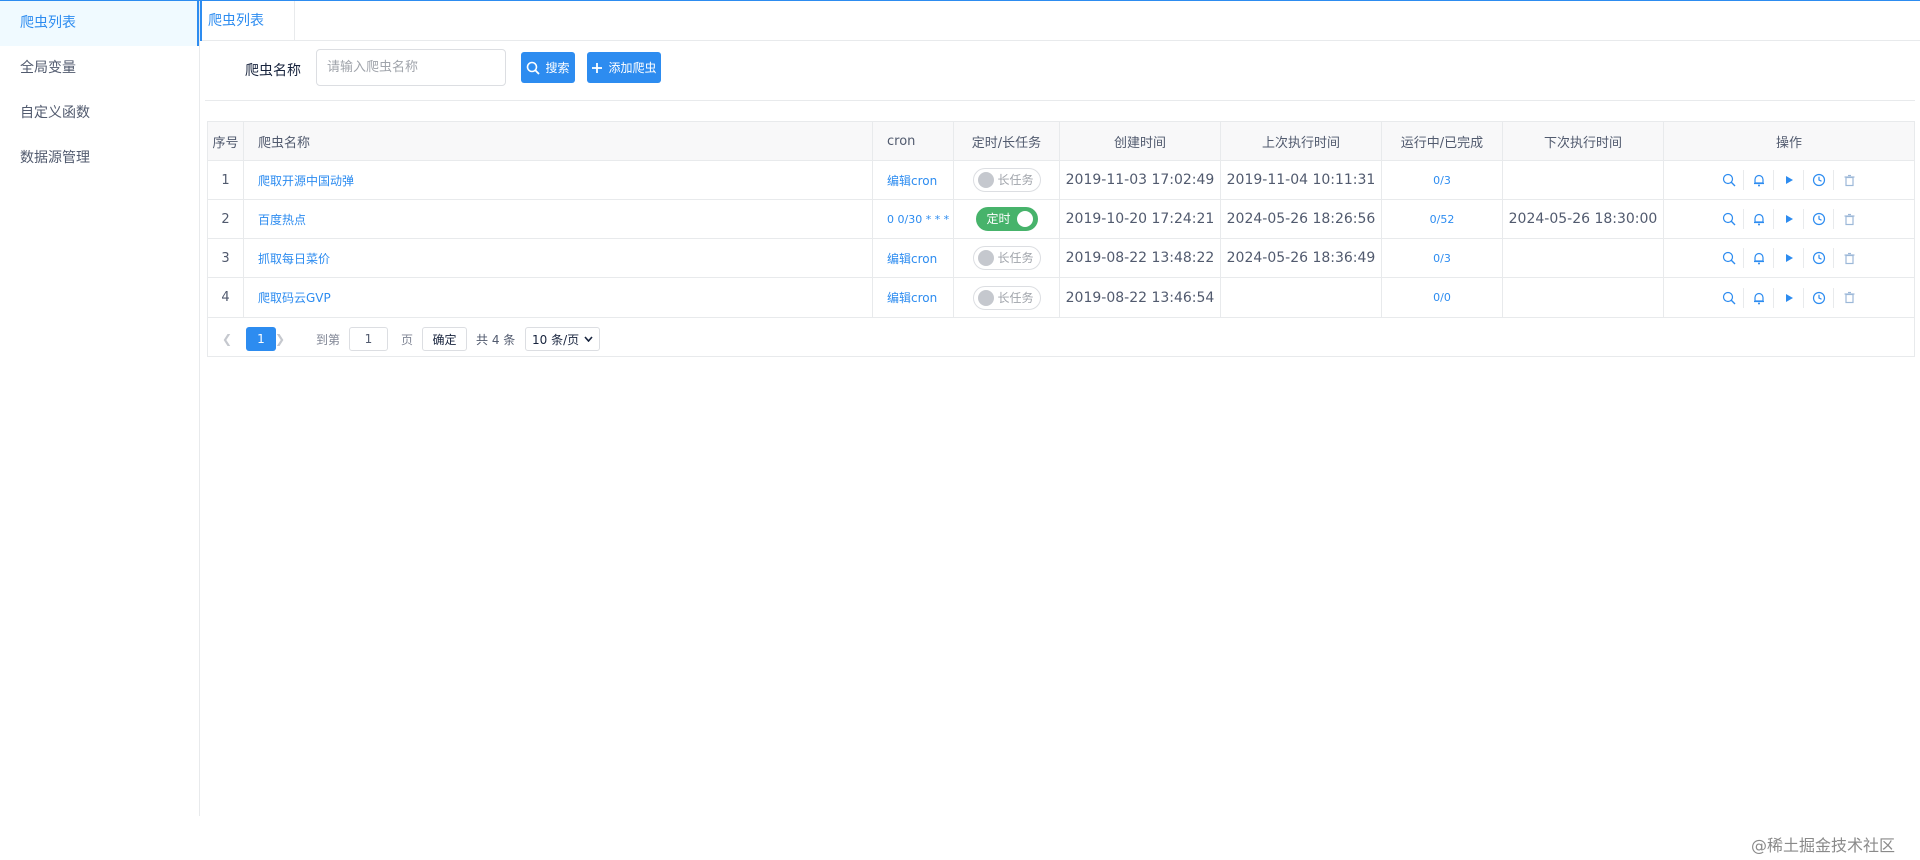  Describe the element at coordinates (247, 21) in the screenshot. I see `tab-spider-list: 爬虫列表` at that location.